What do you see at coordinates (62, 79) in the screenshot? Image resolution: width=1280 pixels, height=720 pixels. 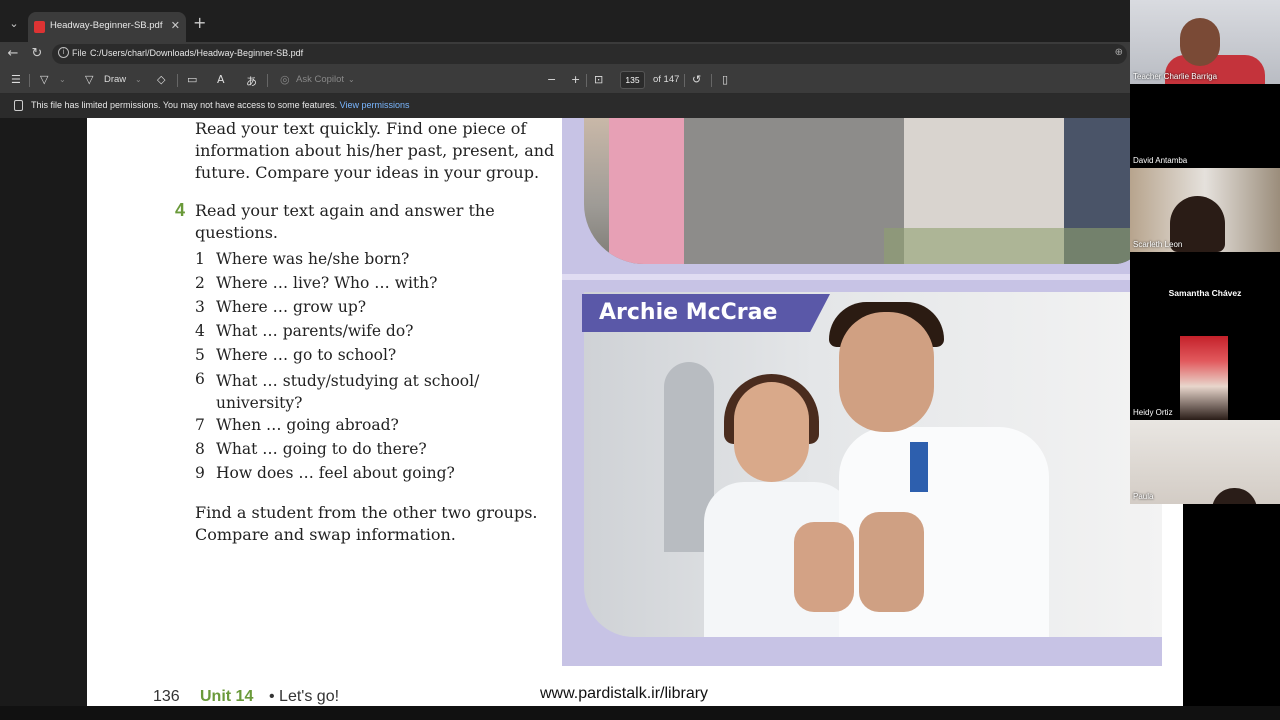 I see `highlight-options-chevron-icon: ⌄` at bounding box center [62, 79].